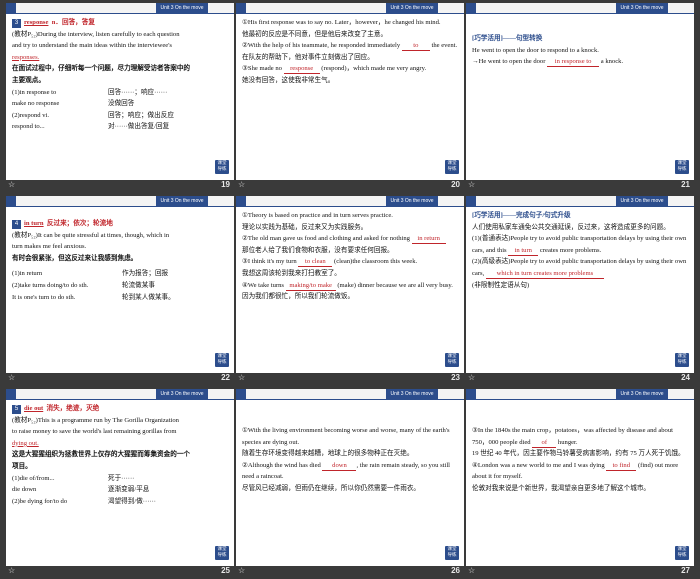 The height and width of the screenshot is (579, 700). What do you see at coordinates (455, 570) in the screenshot?
I see `page-number: 26` at bounding box center [455, 570].